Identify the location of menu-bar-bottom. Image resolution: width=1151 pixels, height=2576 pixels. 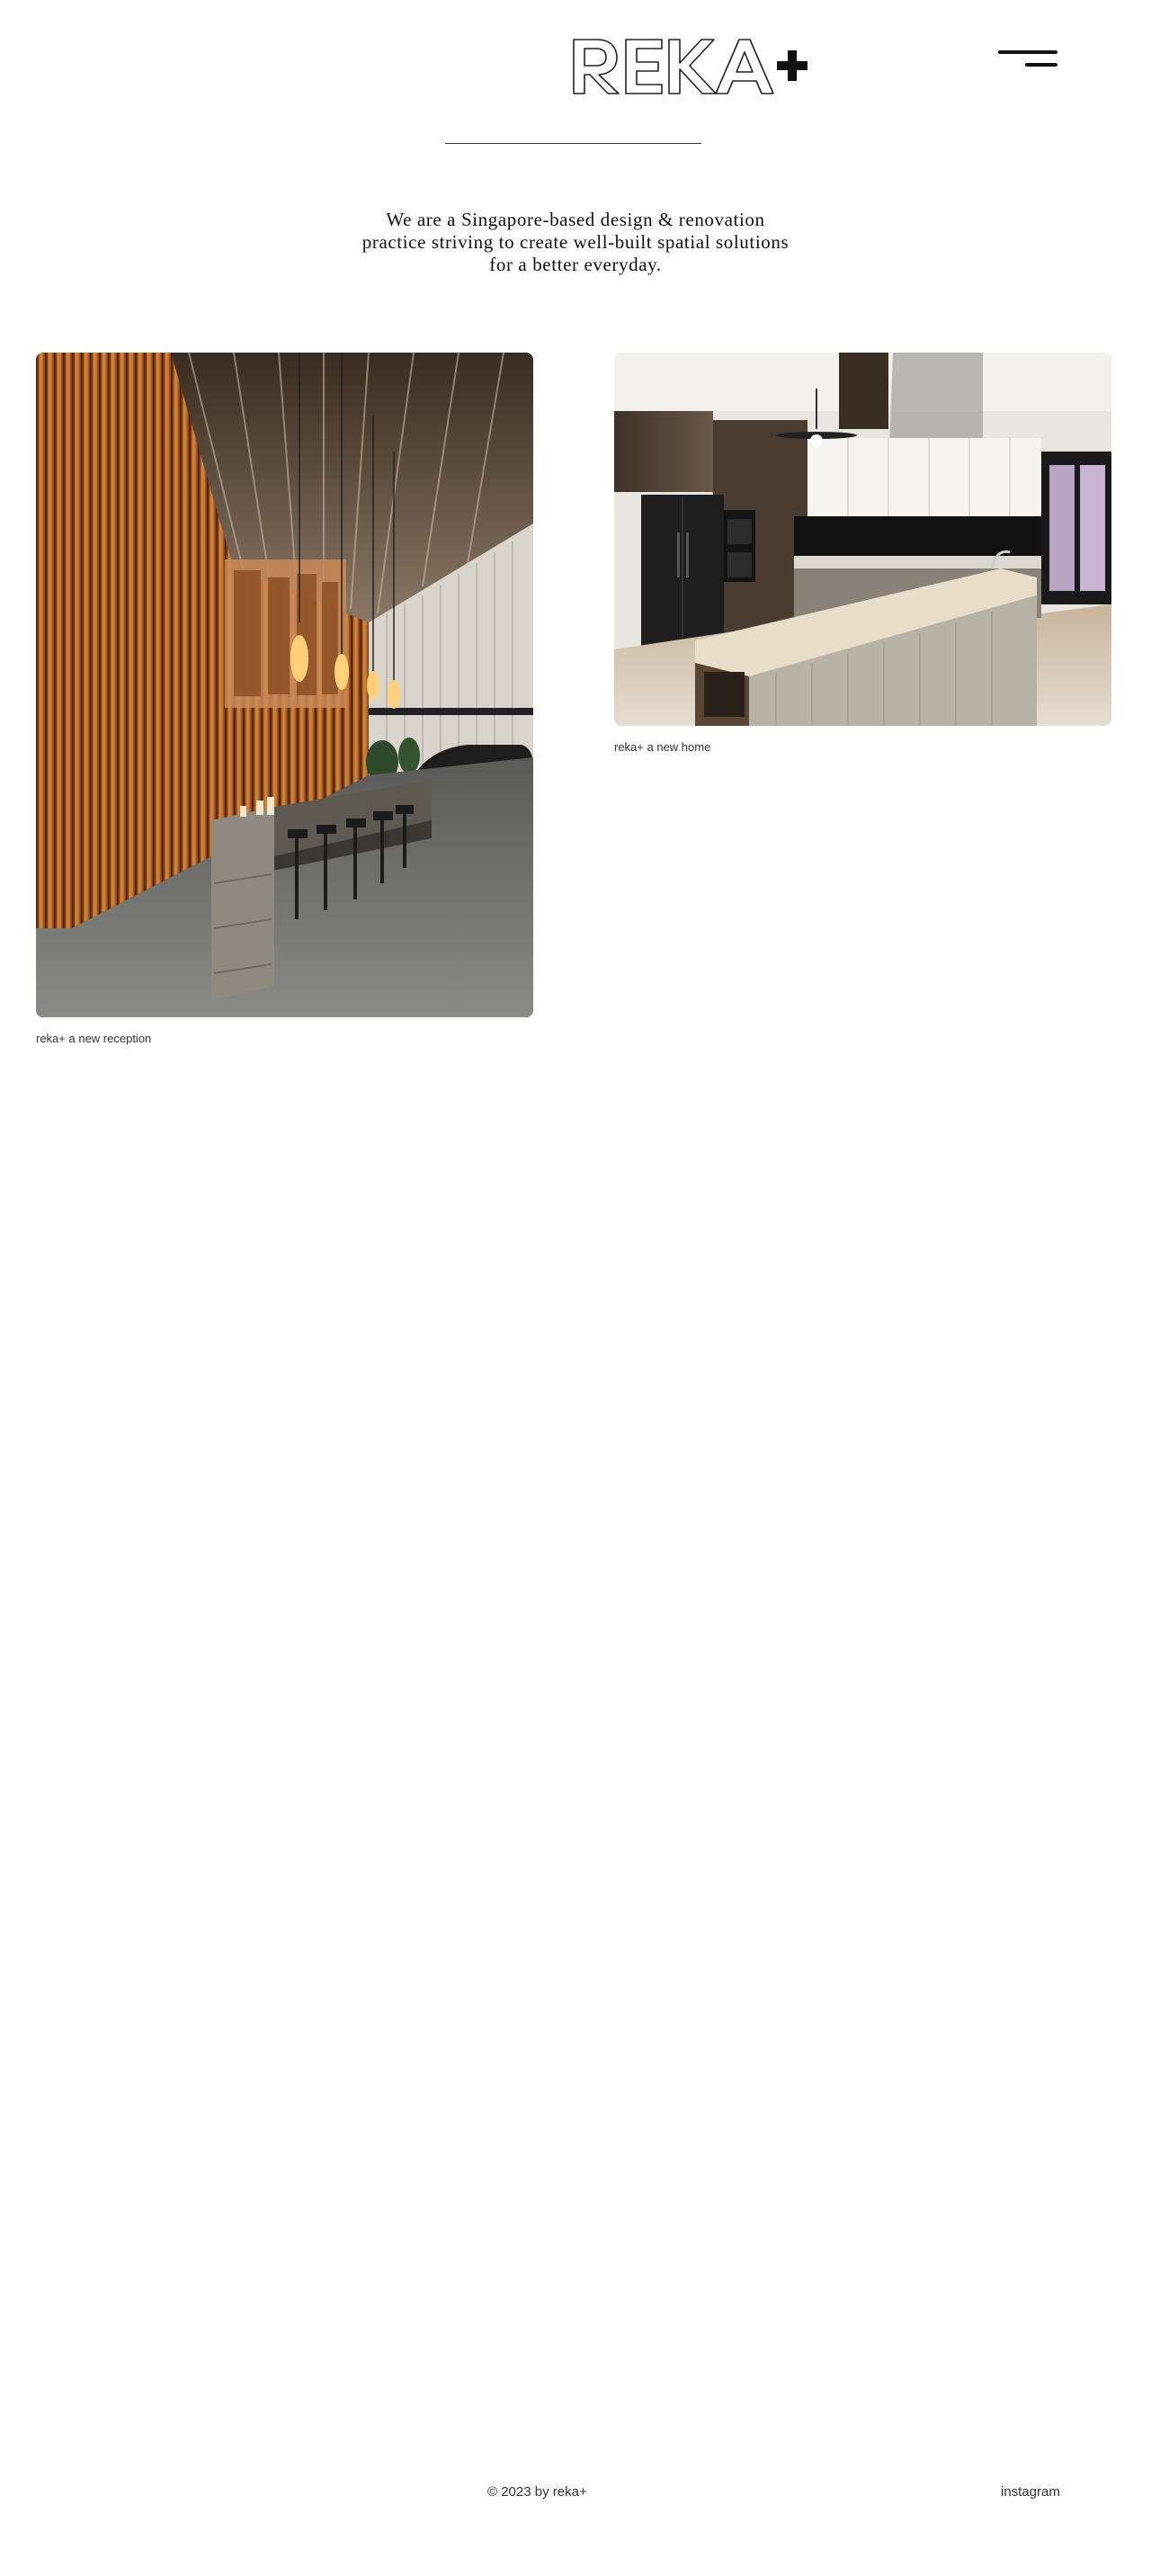
(1041, 65).